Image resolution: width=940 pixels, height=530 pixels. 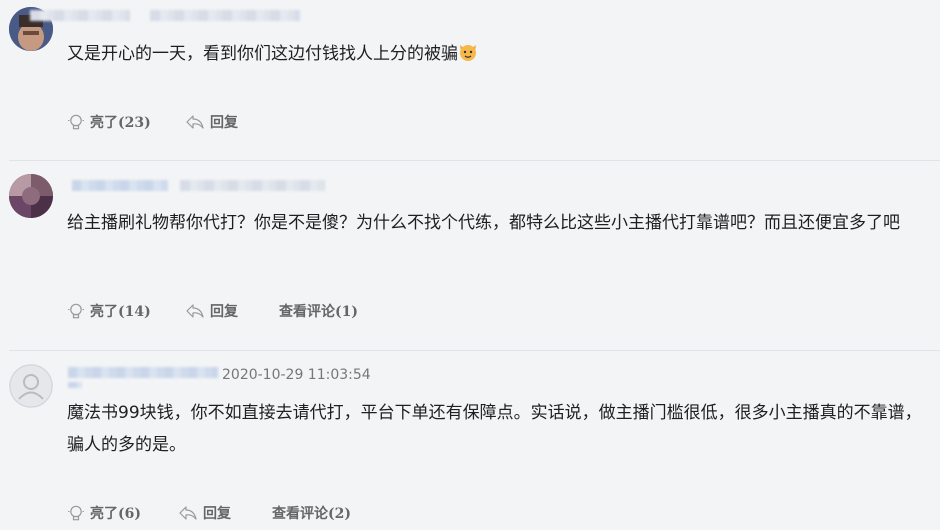 I want to click on user-photo-icon, so click(x=31, y=196).